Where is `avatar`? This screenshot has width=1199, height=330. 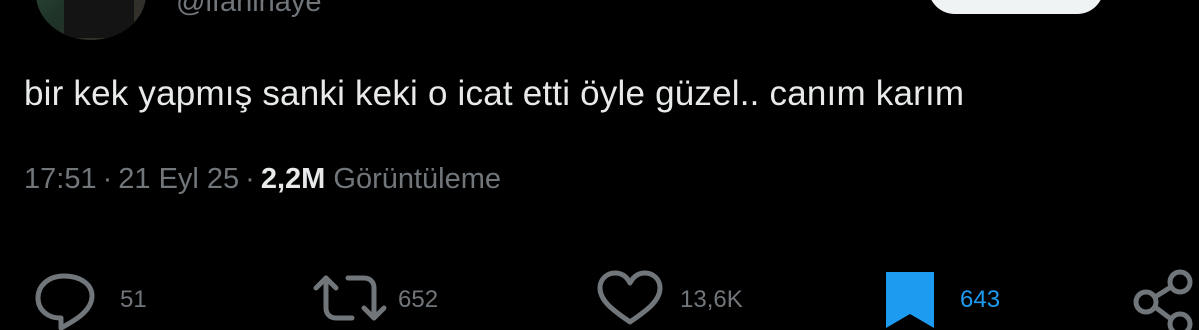 avatar is located at coordinates (91, 20).